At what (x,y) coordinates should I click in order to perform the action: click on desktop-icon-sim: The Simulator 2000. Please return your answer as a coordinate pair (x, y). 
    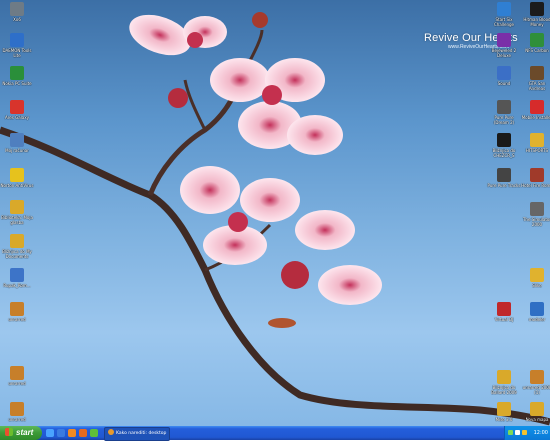
    Looking at the image, I should click on (535, 214).